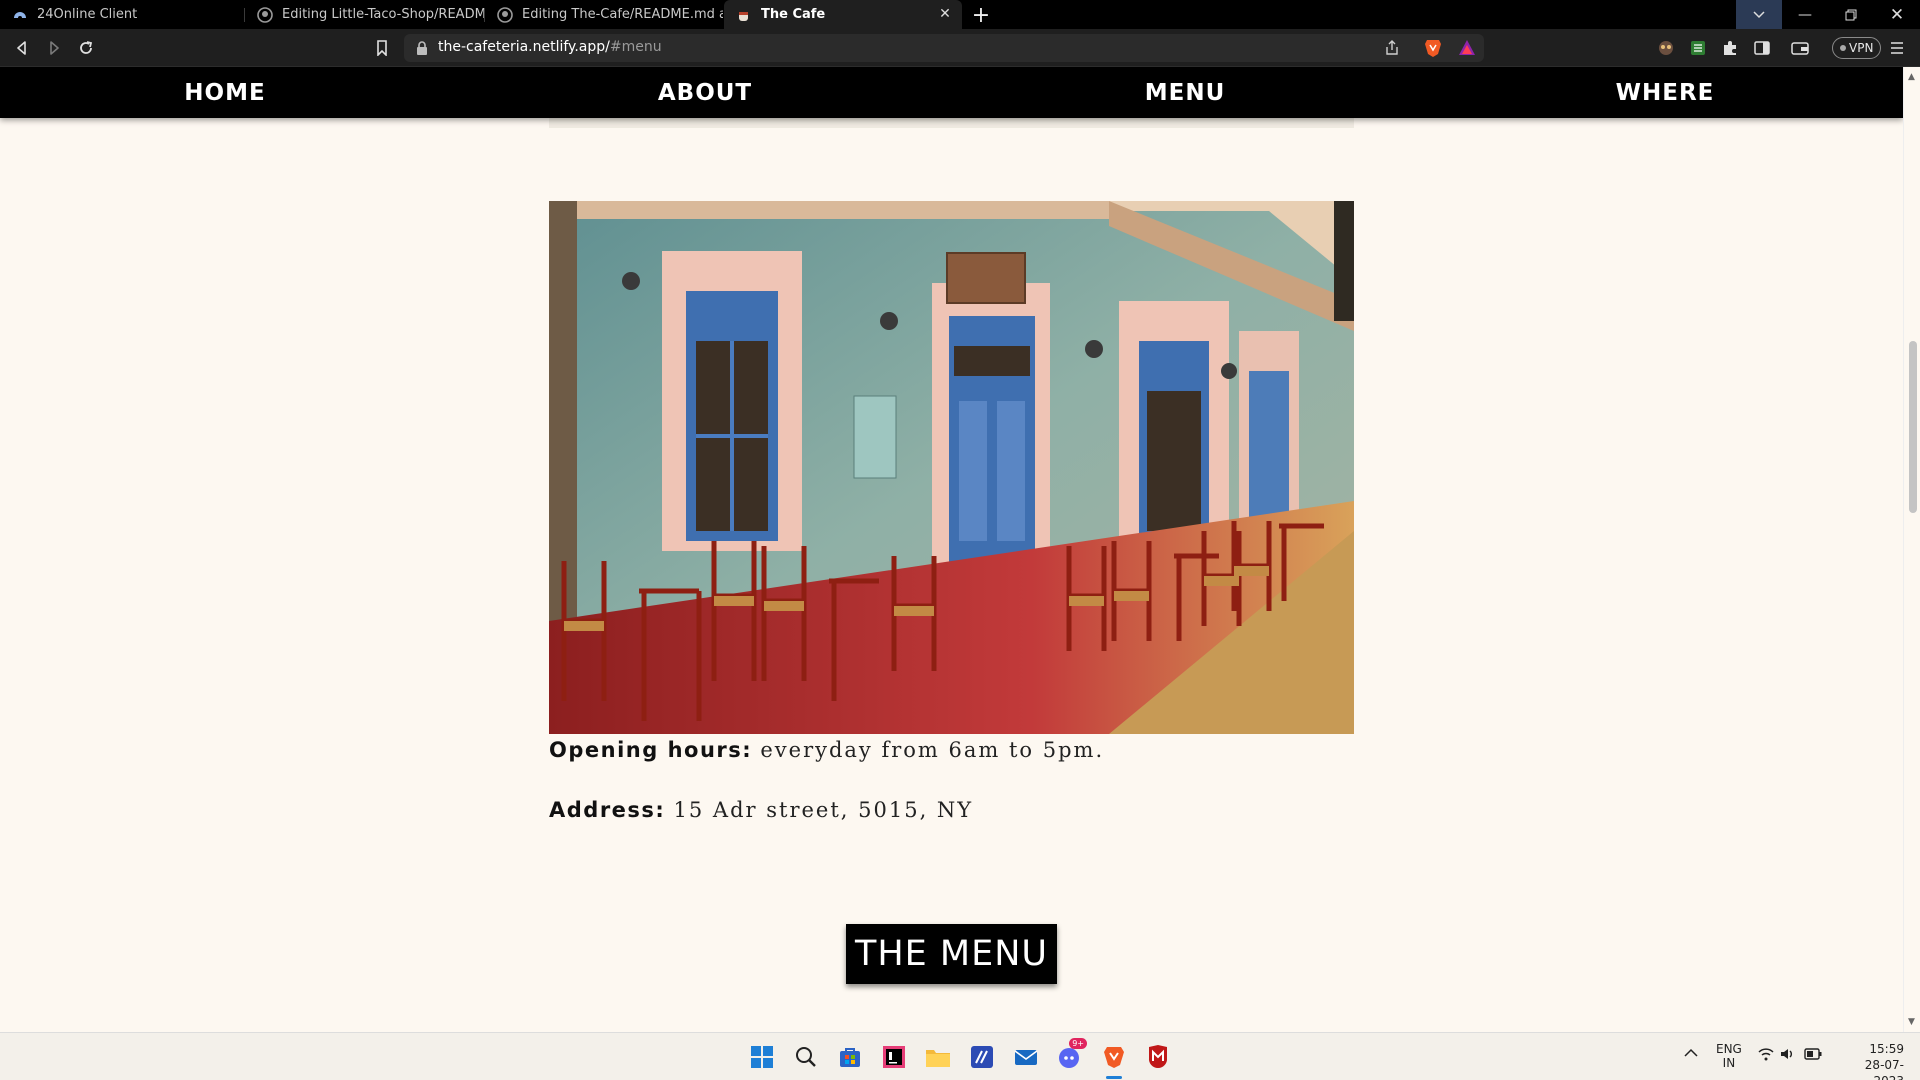 The width and height of the screenshot is (1920, 1080). What do you see at coordinates (1729, 1063) in the screenshot?
I see `region-code: IN` at bounding box center [1729, 1063].